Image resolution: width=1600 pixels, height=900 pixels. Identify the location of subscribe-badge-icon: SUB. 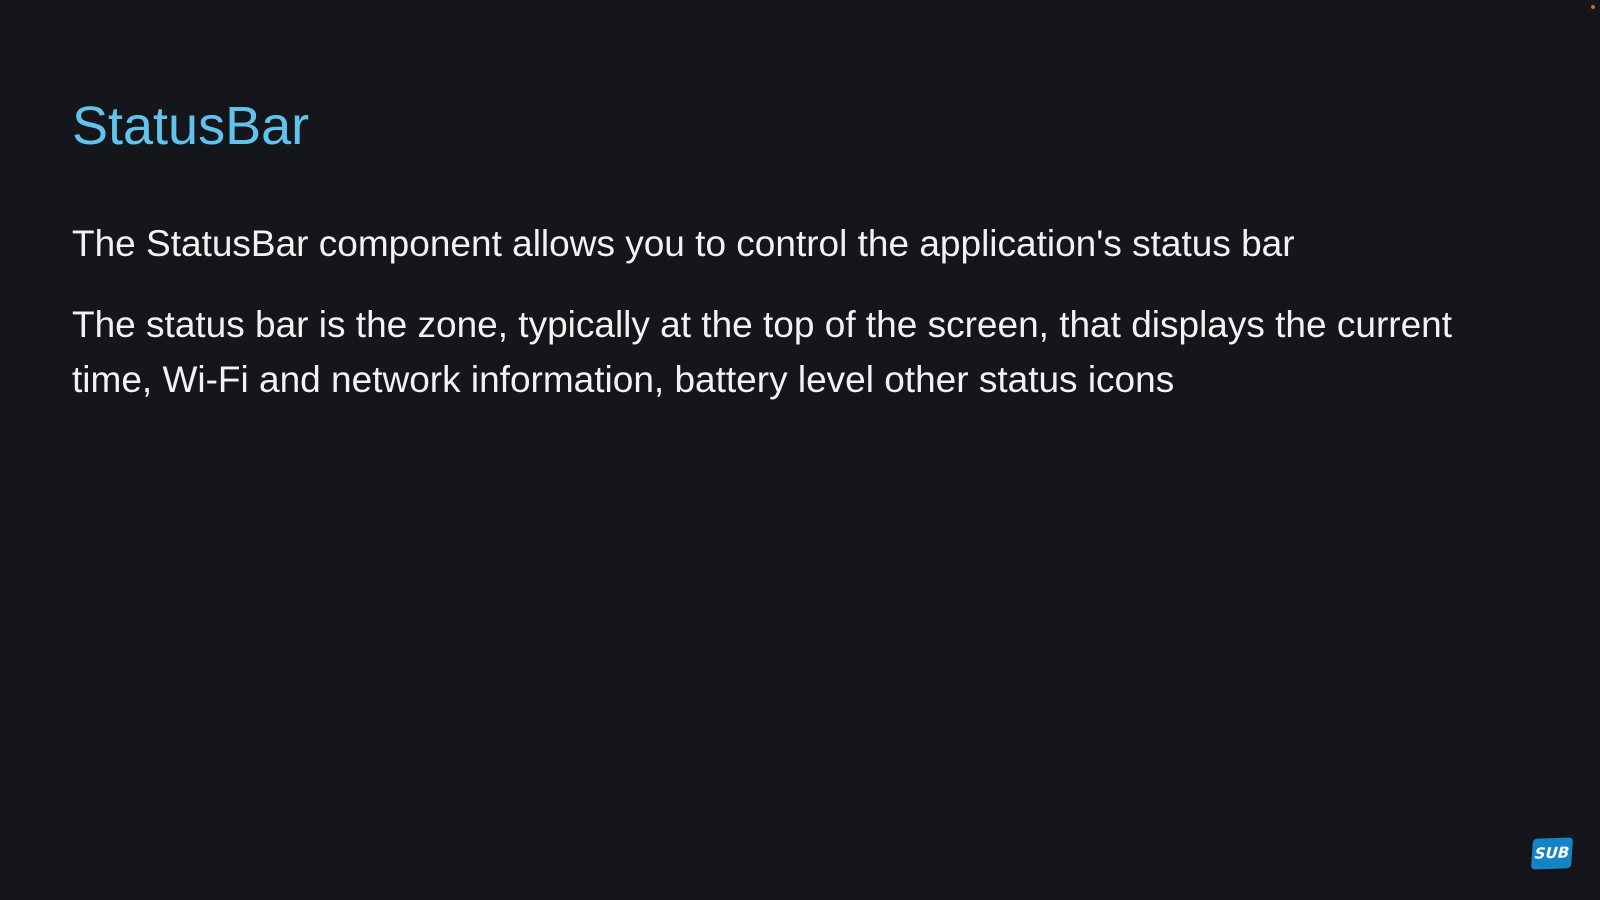
(1552, 853).